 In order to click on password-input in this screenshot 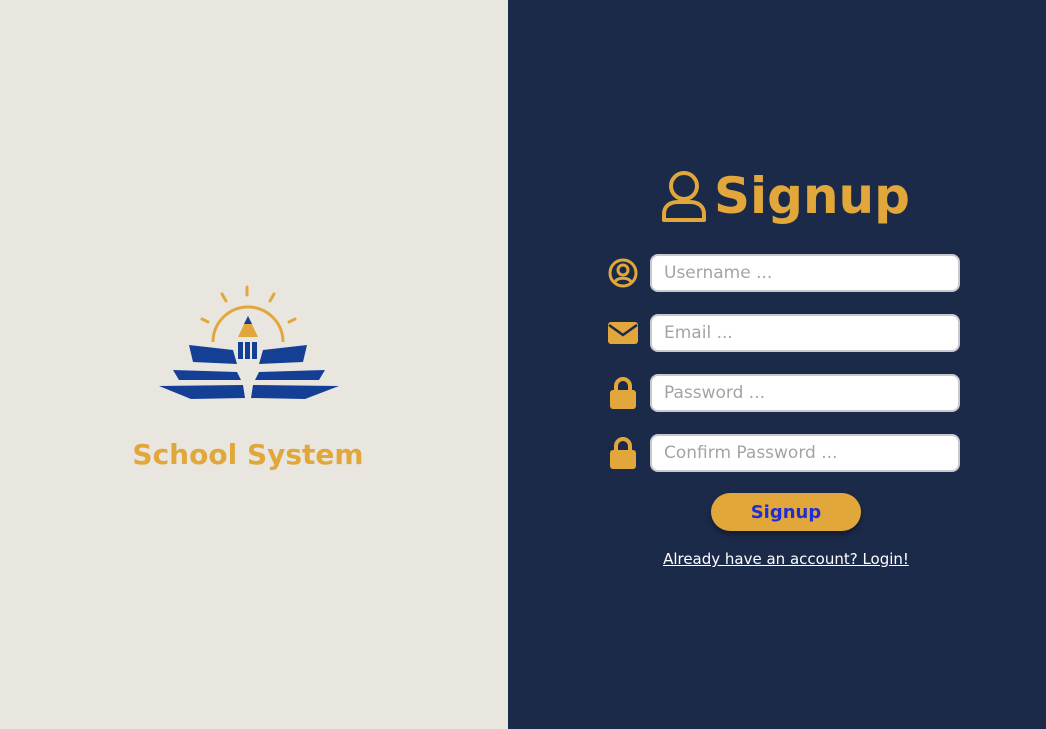, I will do `click(805, 393)`.